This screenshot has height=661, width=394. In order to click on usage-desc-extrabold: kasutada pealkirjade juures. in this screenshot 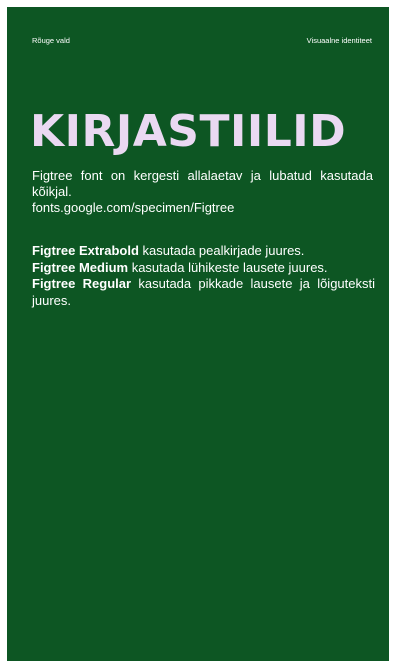, I will do `click(221, 250)`.